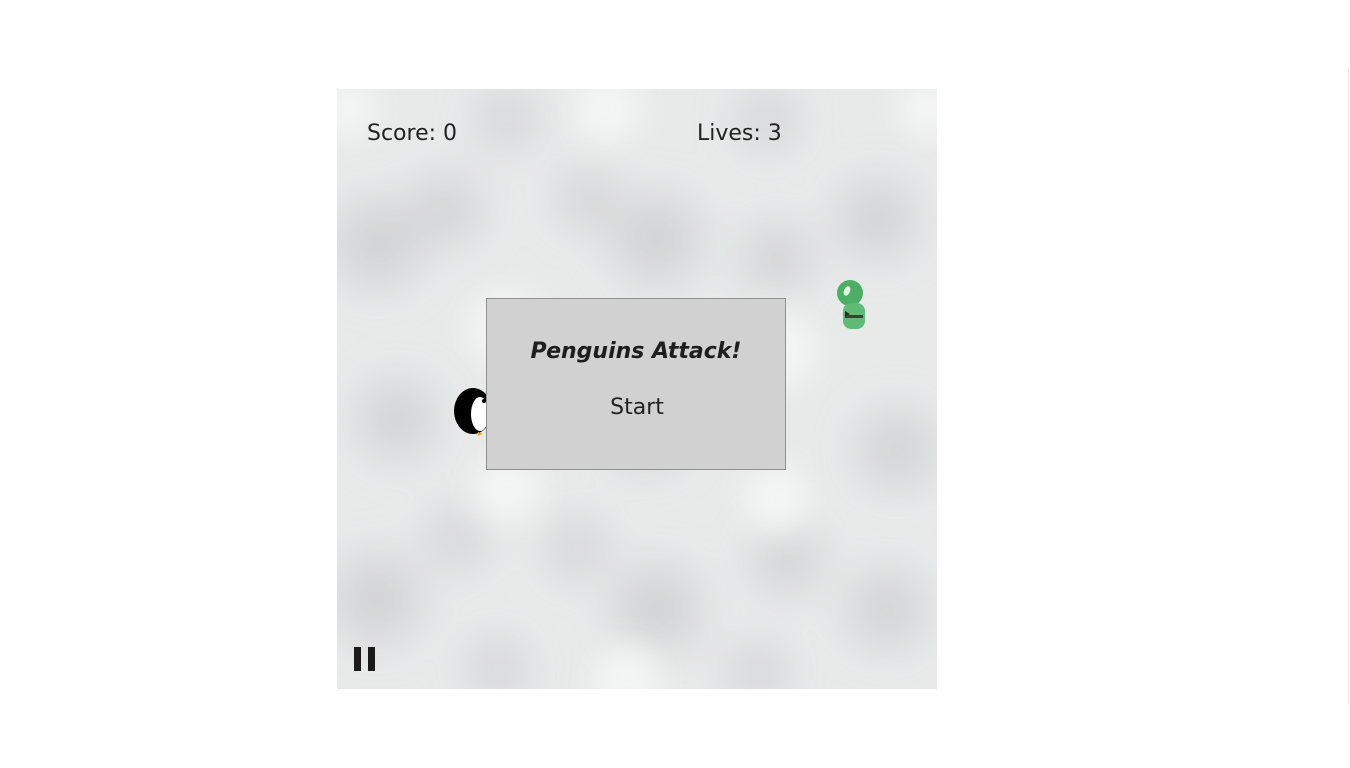  I want to click on lives-display: Lives: 3, so click(739, 133).